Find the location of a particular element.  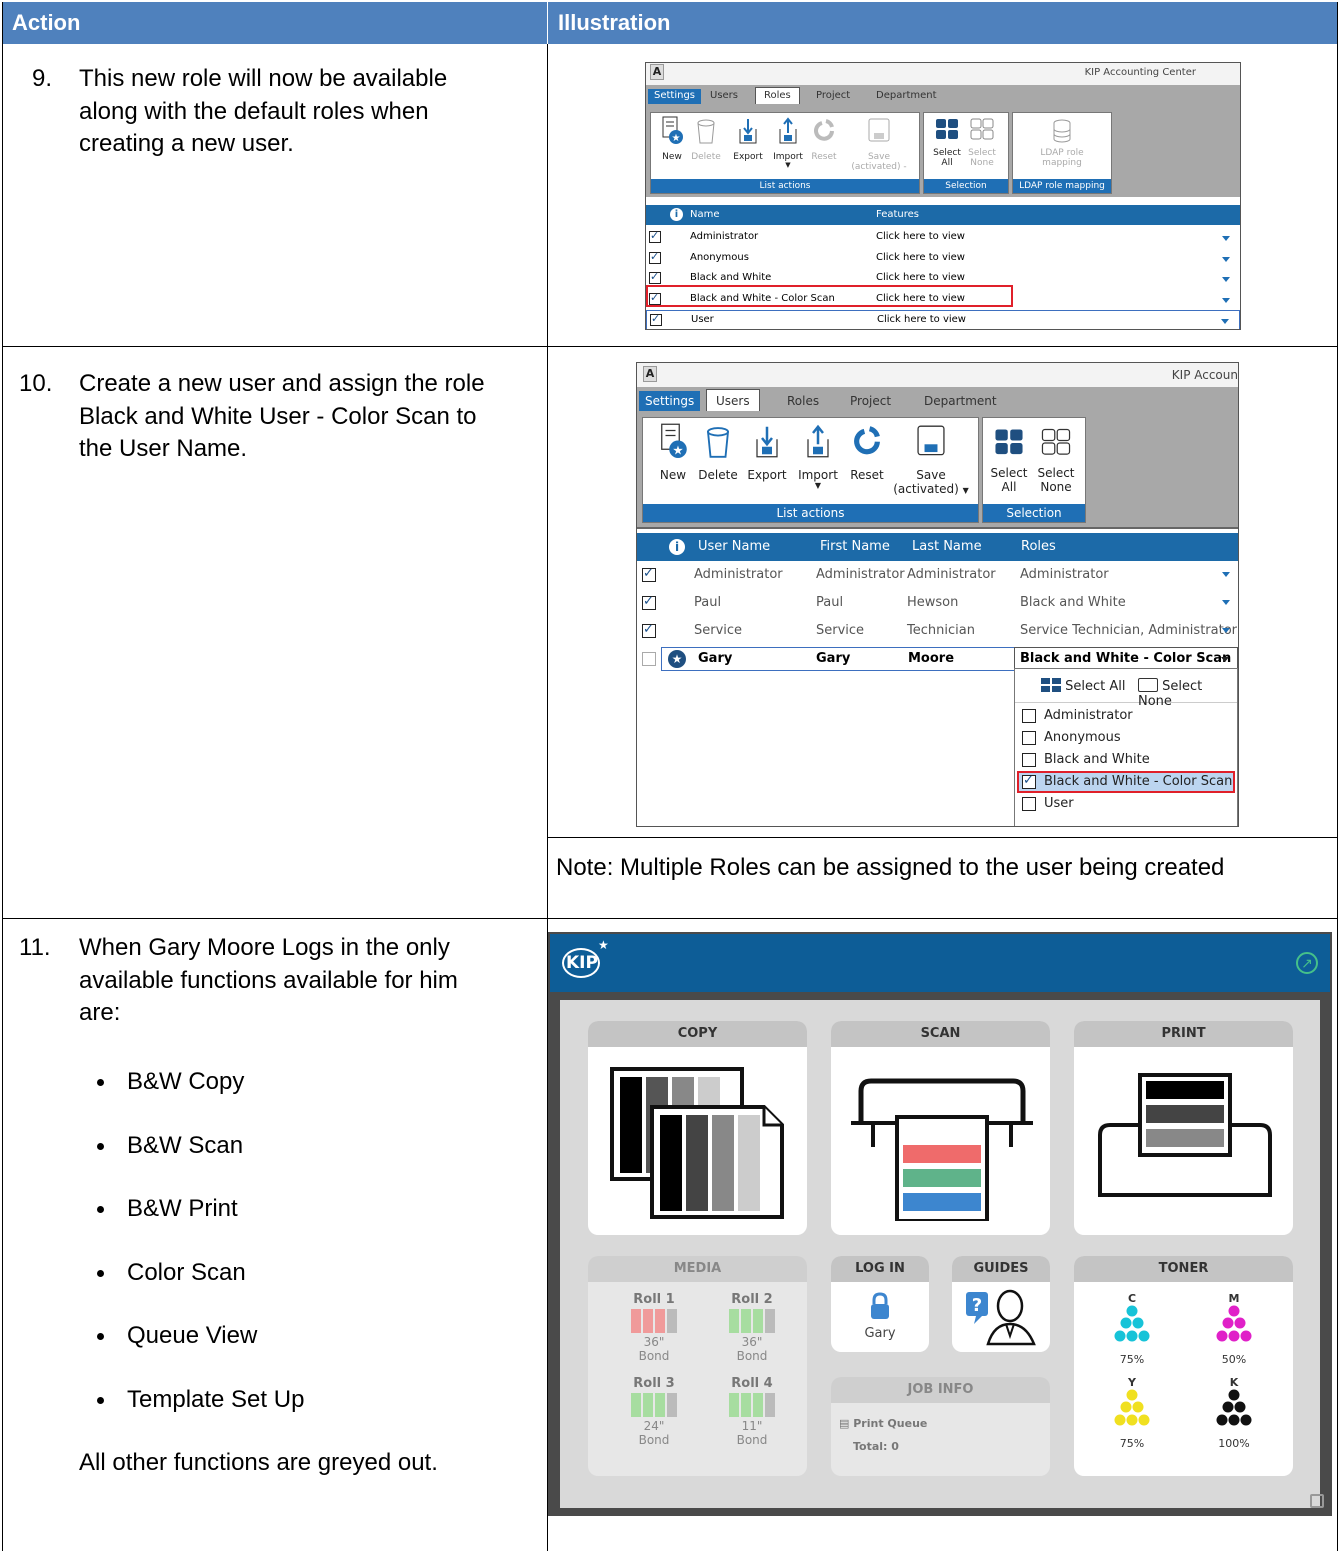

button-label: None is located at coordinates (982, 163).